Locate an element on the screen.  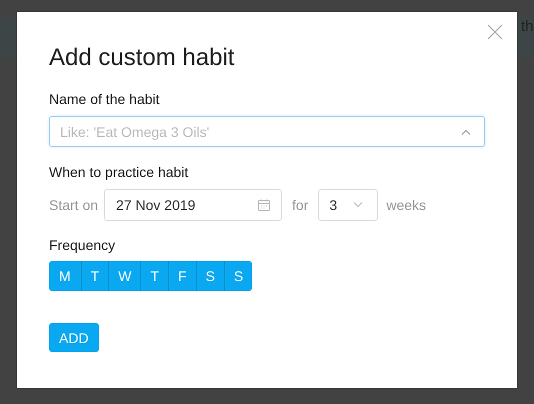
for-label: for is located at coordinates (300, 205).